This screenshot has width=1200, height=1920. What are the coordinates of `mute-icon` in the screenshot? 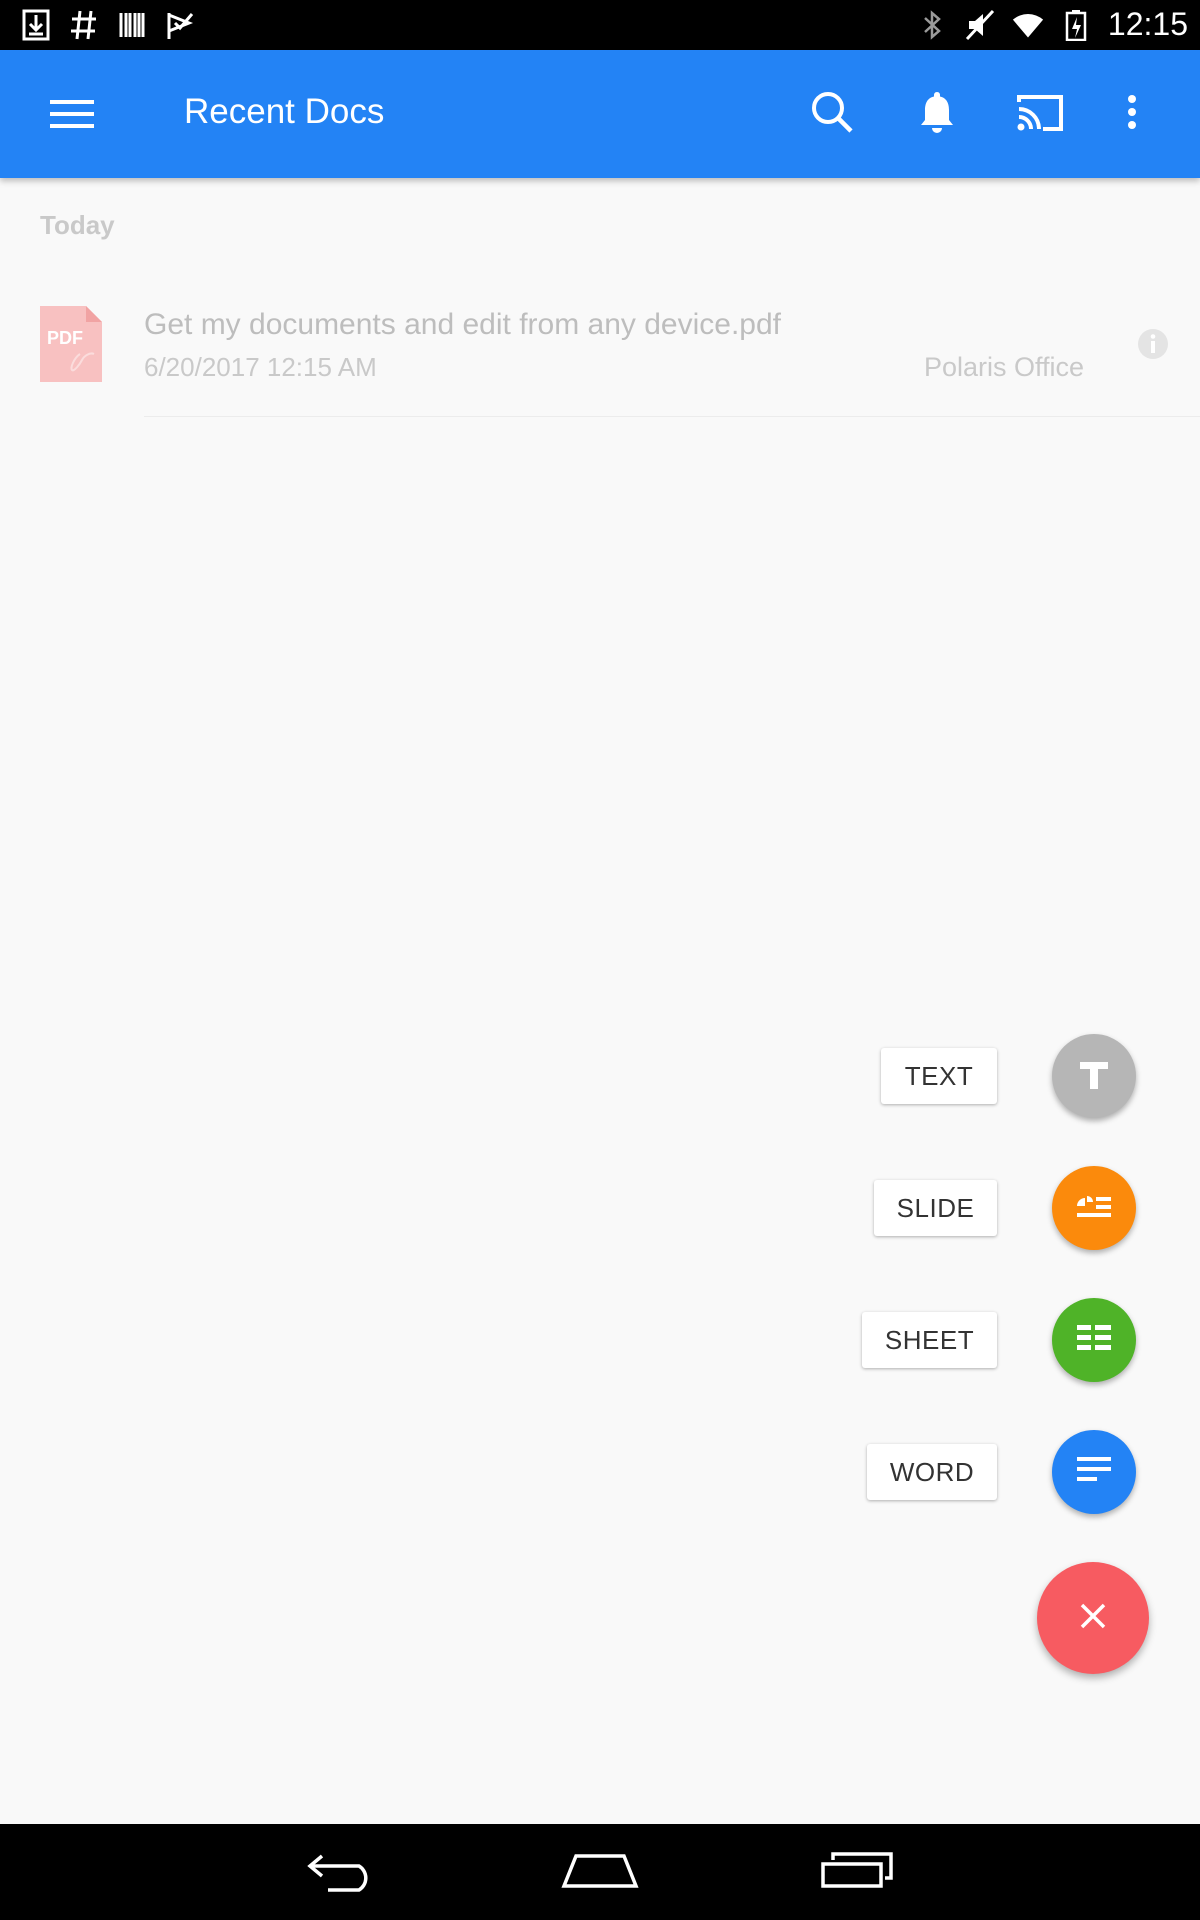 It's located at (980, 25).